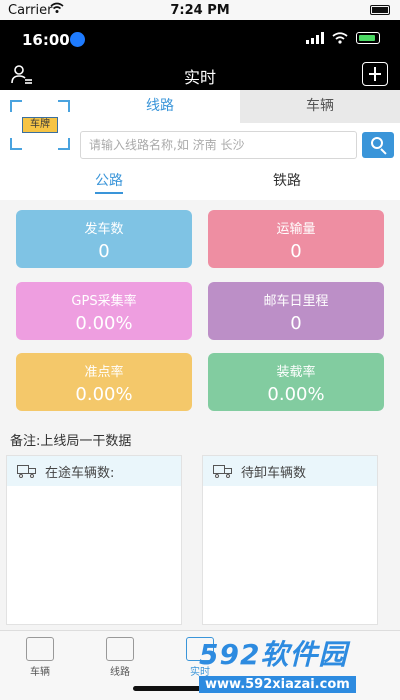 The image size is (400, 700). What do you see at coordinates (104, 311) in the screenshot?
I see `stat-card-gps-rate: GPS采集率 0.00%` at bounding box center [104, 311].